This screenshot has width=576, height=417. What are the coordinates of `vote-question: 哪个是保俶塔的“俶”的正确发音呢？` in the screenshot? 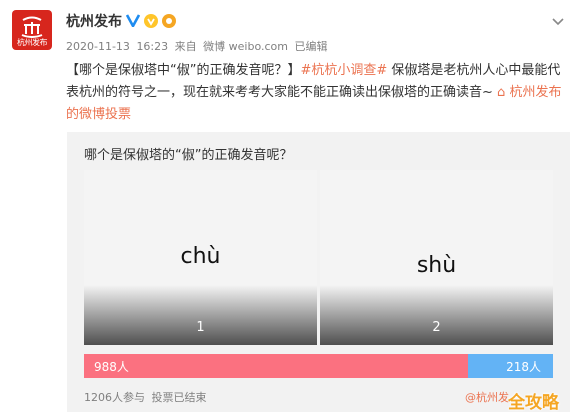 It's located at (188, 155).